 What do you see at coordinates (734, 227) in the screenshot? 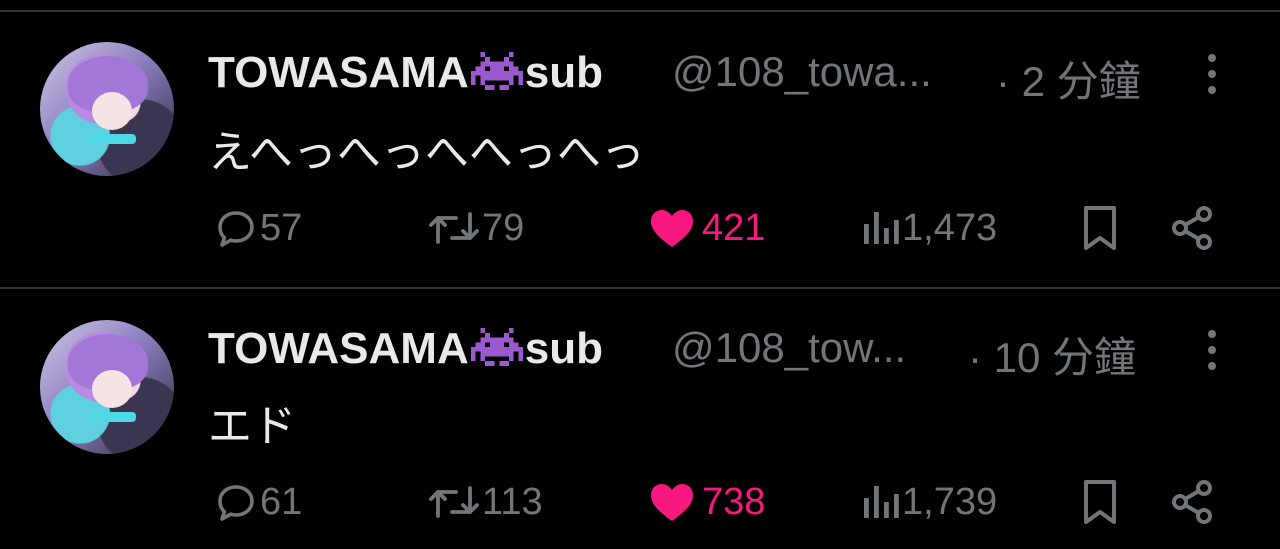
I see `like-count: 421` at bounding box center [734, 227].